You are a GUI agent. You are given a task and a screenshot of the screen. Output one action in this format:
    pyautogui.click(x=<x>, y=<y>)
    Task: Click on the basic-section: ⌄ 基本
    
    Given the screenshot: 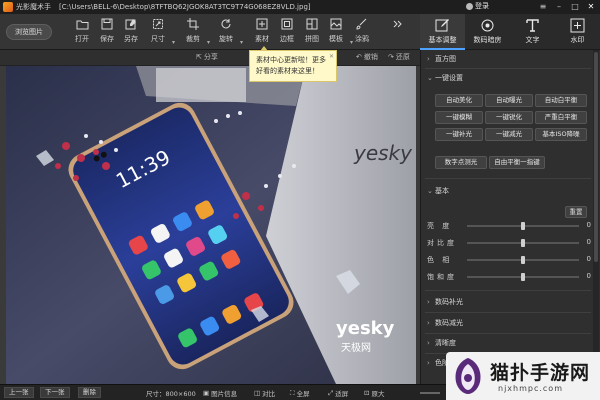 What is the action you would take?
    pyautogui.click(x=507, y=191)
    